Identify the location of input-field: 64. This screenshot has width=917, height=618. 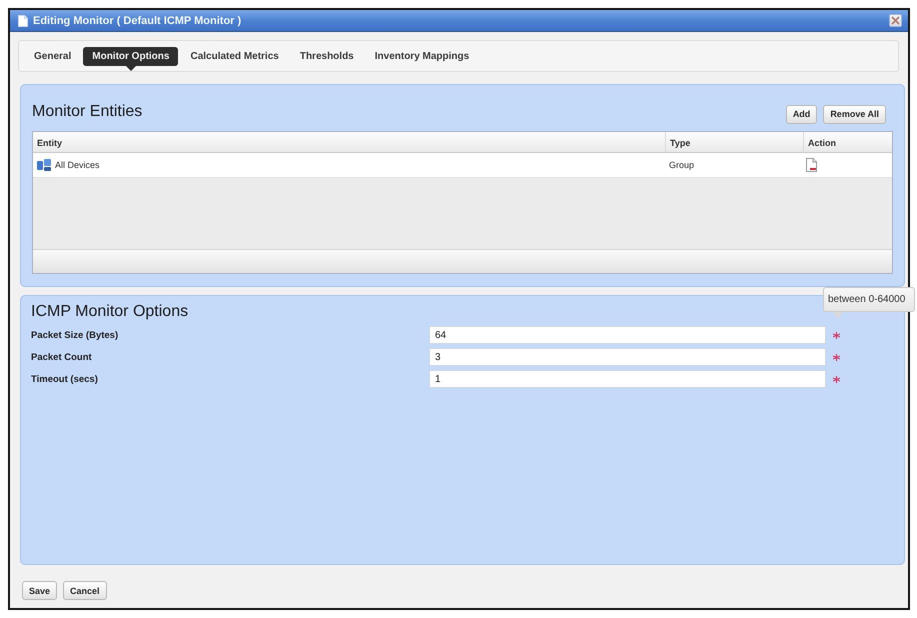
(627, 335).